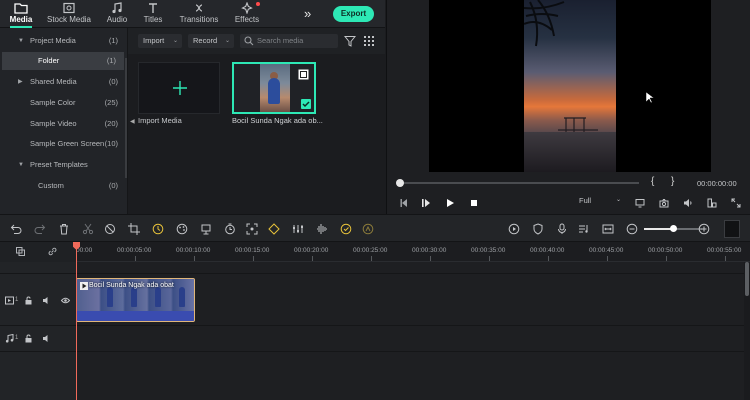 Image resolution: width=750 pixels, height=400 pixels. What do you see at coordinates (252, 229) in the screenshot?
I see `fit-frame-icon` at bounding box center [252, 229].